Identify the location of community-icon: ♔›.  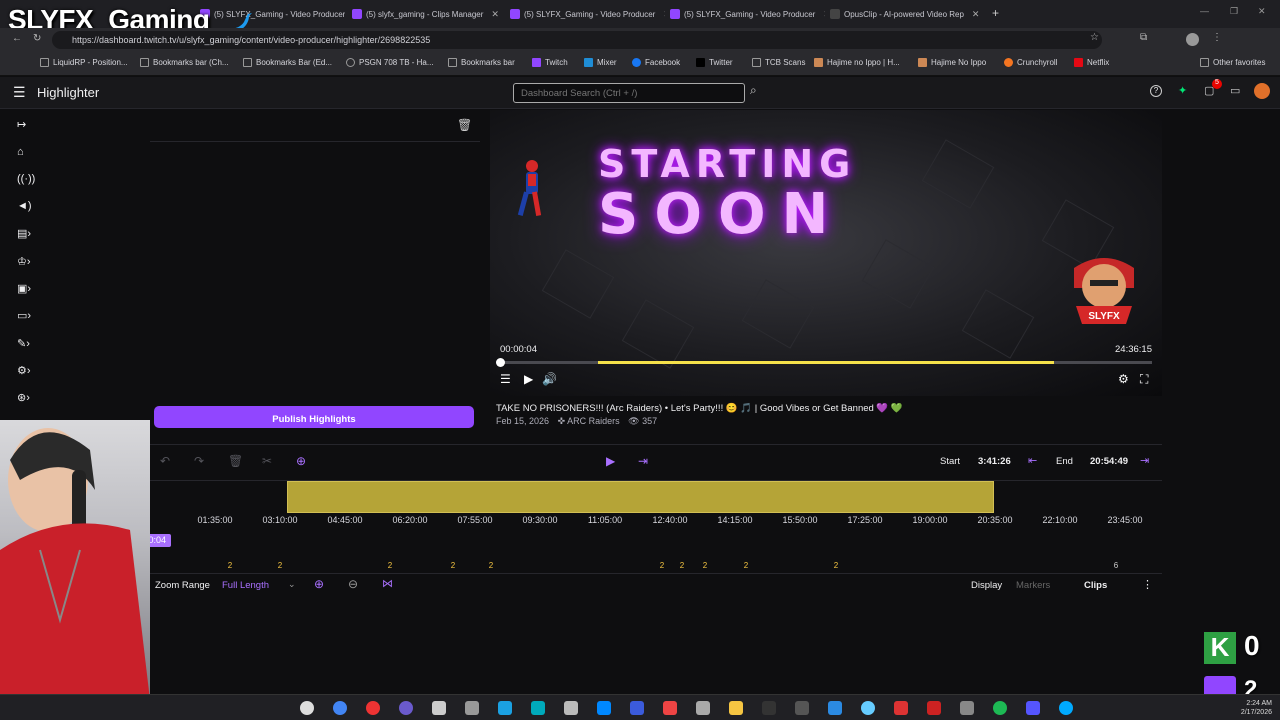
(26, 262).